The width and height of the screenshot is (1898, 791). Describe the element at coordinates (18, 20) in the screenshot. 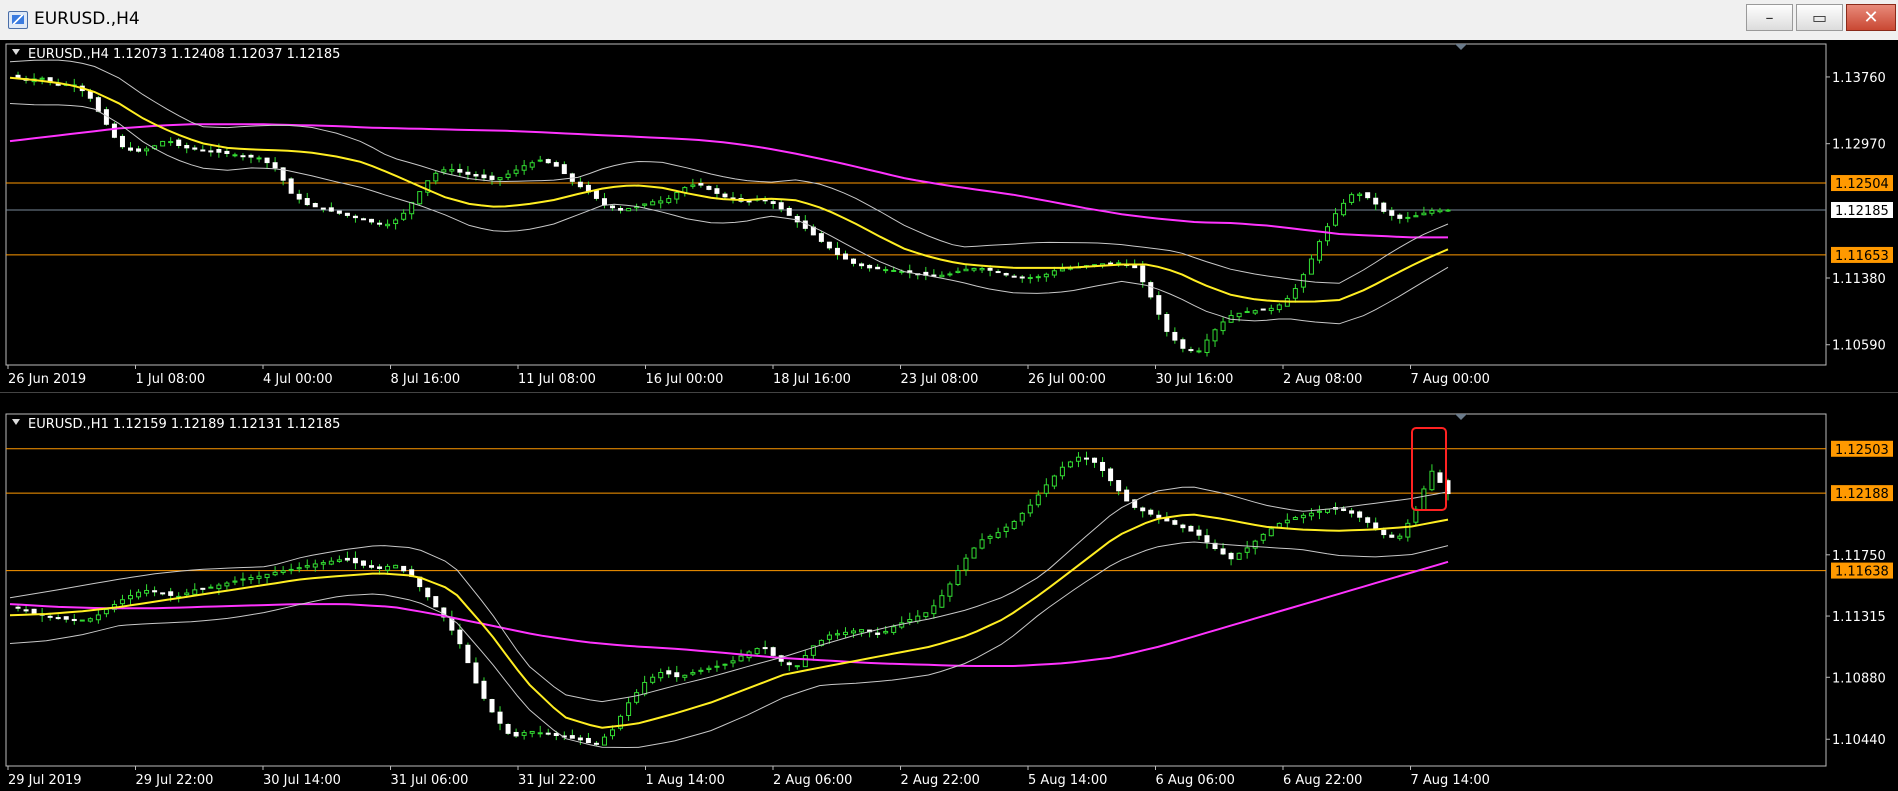

I see `chart-window-icon` at that location.